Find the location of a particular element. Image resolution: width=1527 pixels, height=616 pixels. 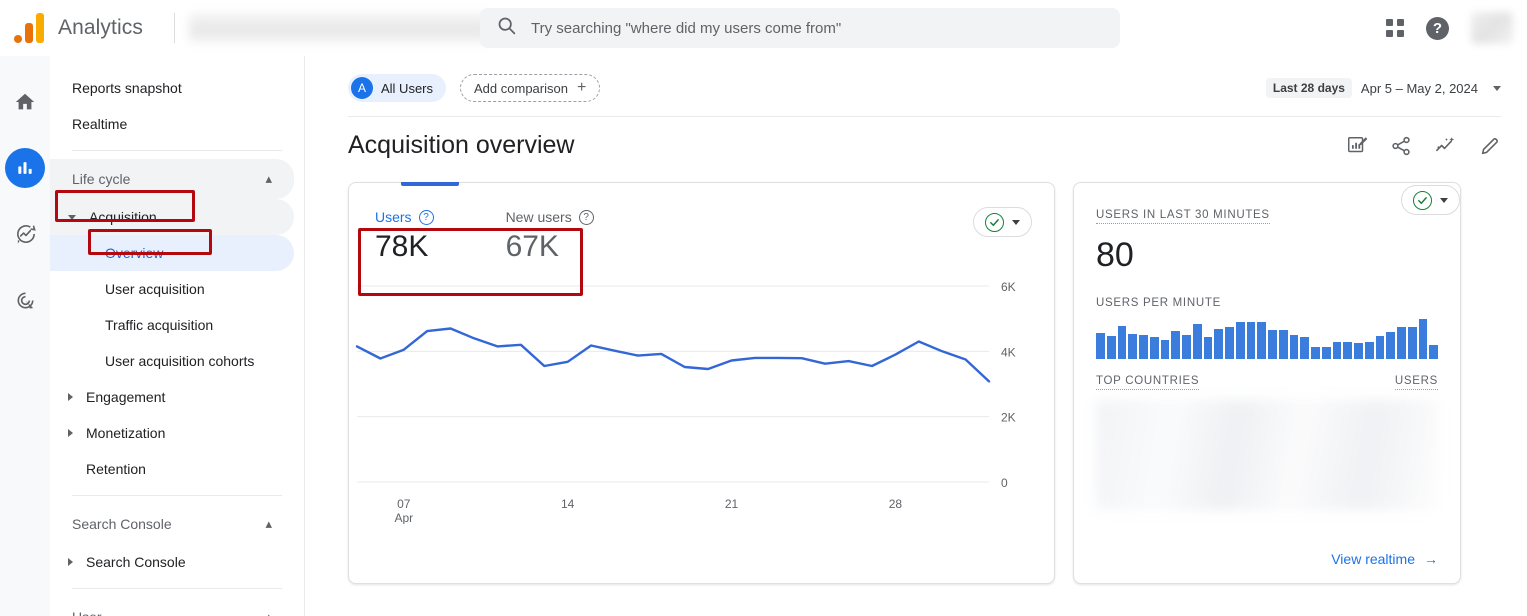

svg-text: 21 is located at coordinates (732, 504).